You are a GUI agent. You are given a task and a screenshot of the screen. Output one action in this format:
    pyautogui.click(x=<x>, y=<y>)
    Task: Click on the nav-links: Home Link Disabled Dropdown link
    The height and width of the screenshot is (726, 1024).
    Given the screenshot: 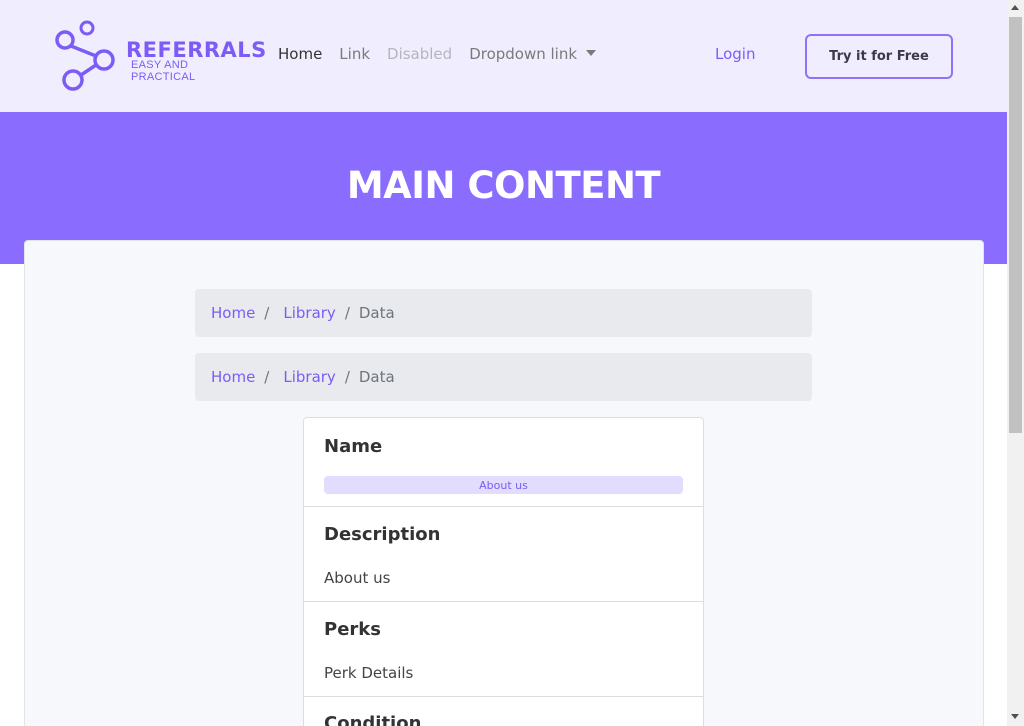 What is the action you would take?
    pyautogui.click(x=445, y=54)
    